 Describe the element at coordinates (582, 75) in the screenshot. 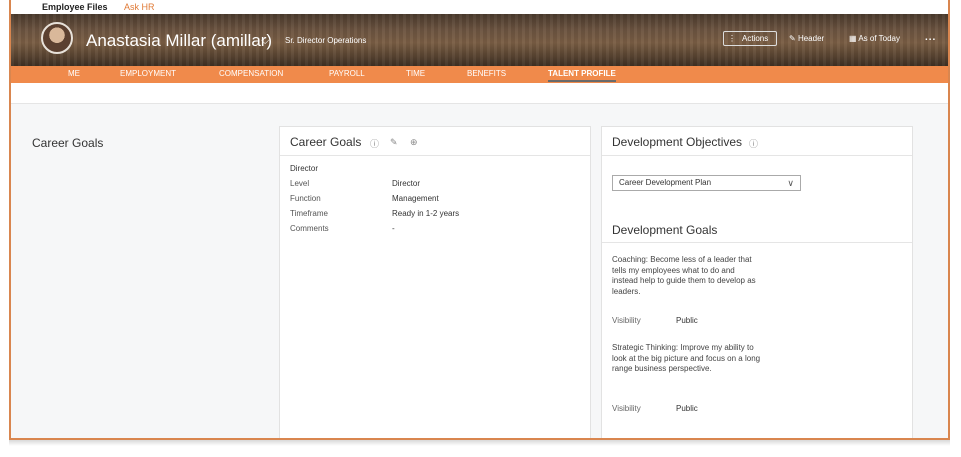

I see `tab-talent-profile: TALENT PROFILE` at that location.